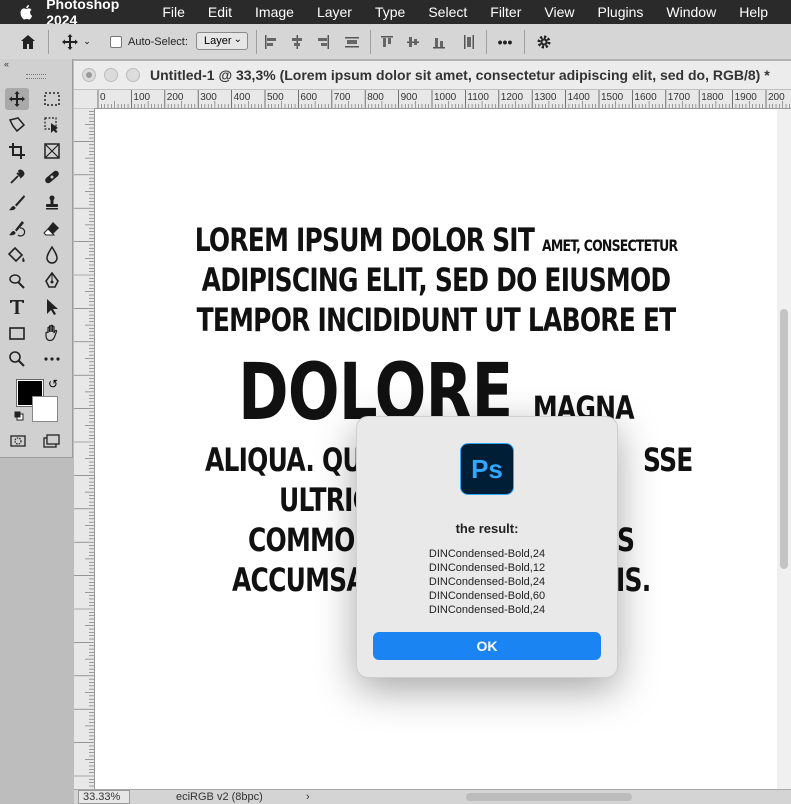 This screenshot has height=804, width=791. What do you see at coordinates (299, 580) in the screenshot?
I see `text-line-8-left: ACCUMSA` at bounding box center [299, 580].